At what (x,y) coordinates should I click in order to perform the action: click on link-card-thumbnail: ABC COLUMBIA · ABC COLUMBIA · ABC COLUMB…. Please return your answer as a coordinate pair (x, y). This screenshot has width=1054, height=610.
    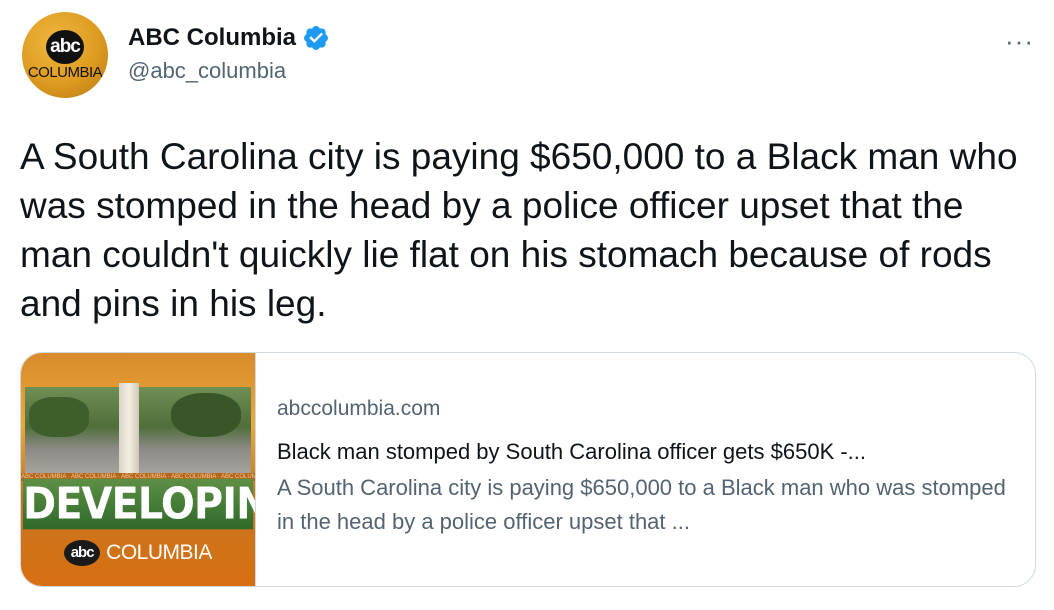
    Looking at the image, I should click on (138, 469).